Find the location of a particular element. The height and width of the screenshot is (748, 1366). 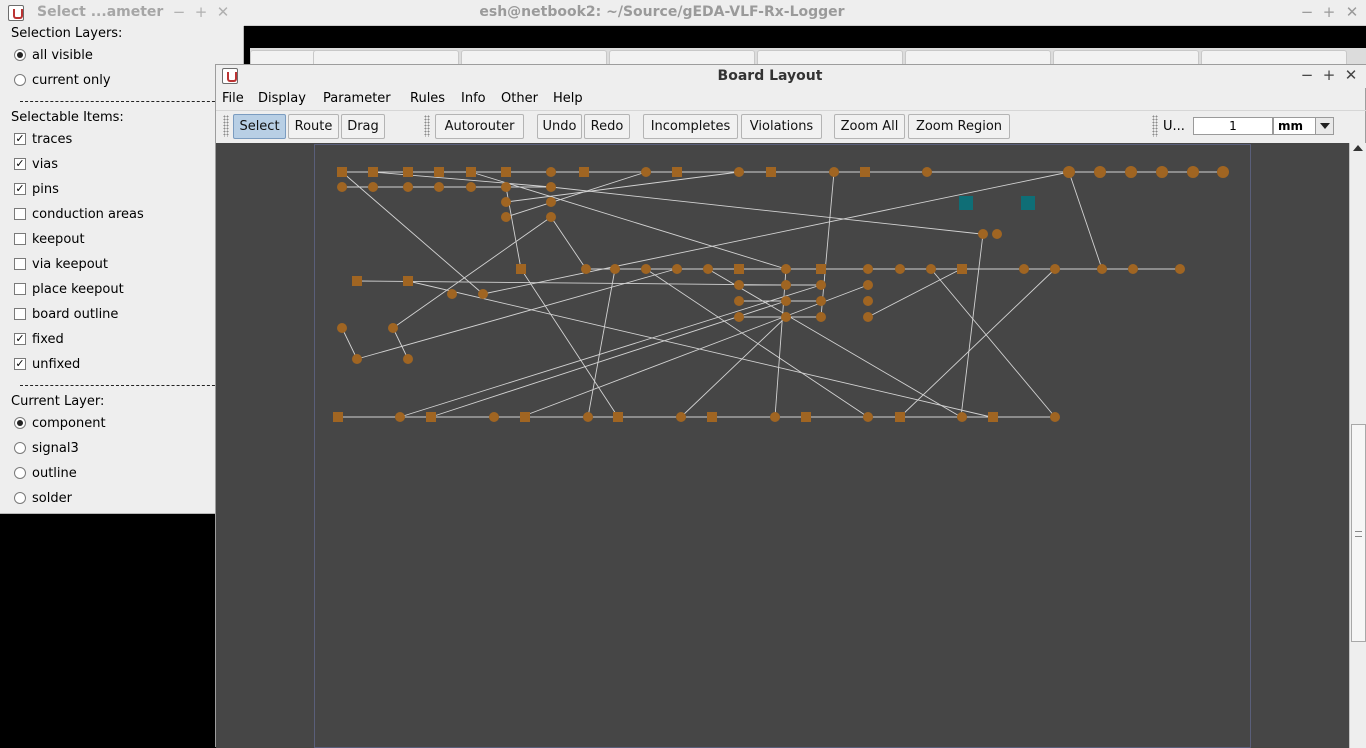

radio-layer-solder: solder is located at coordinates (43, 498).